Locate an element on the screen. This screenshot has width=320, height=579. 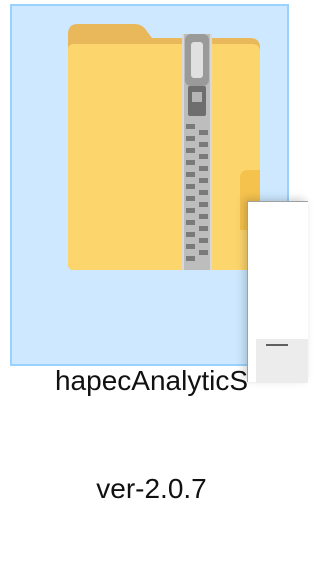
overlapping-window is located at coordinates (277, 292).